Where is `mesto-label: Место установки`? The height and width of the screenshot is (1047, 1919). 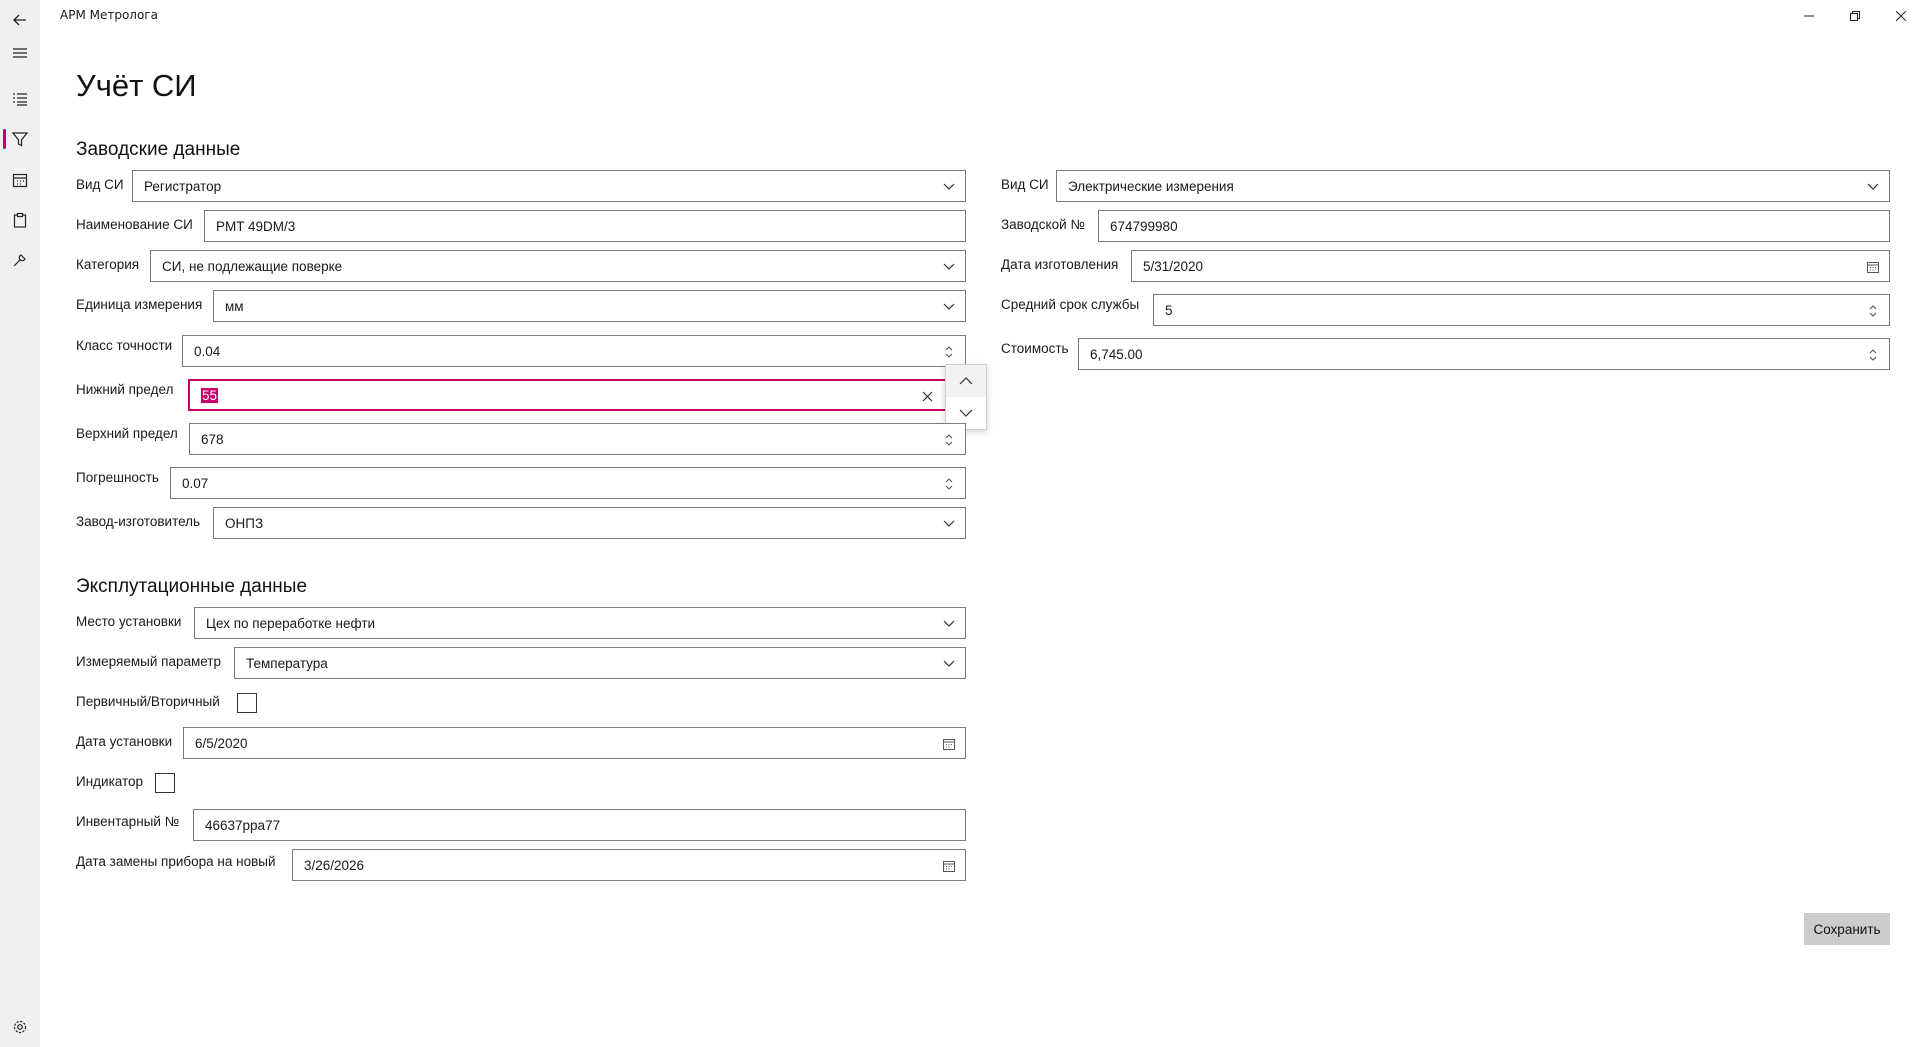
mesto-label: Место установки is located at coordinates (129, 621).